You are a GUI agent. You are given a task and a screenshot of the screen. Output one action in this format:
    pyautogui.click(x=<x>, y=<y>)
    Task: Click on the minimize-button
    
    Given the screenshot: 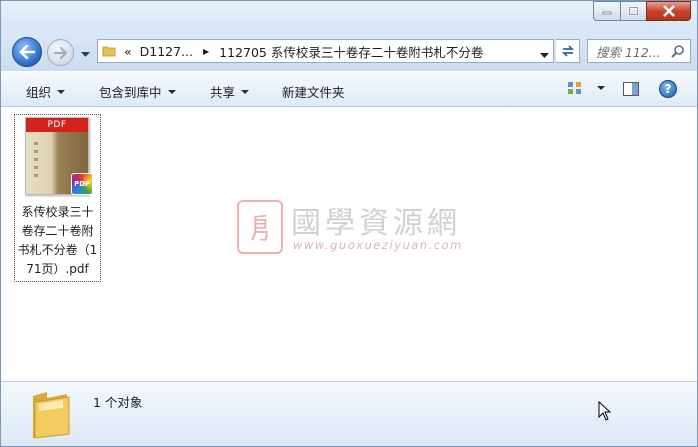 What is the action you would take?
    pyautogui.click(x=606, y=11)
    